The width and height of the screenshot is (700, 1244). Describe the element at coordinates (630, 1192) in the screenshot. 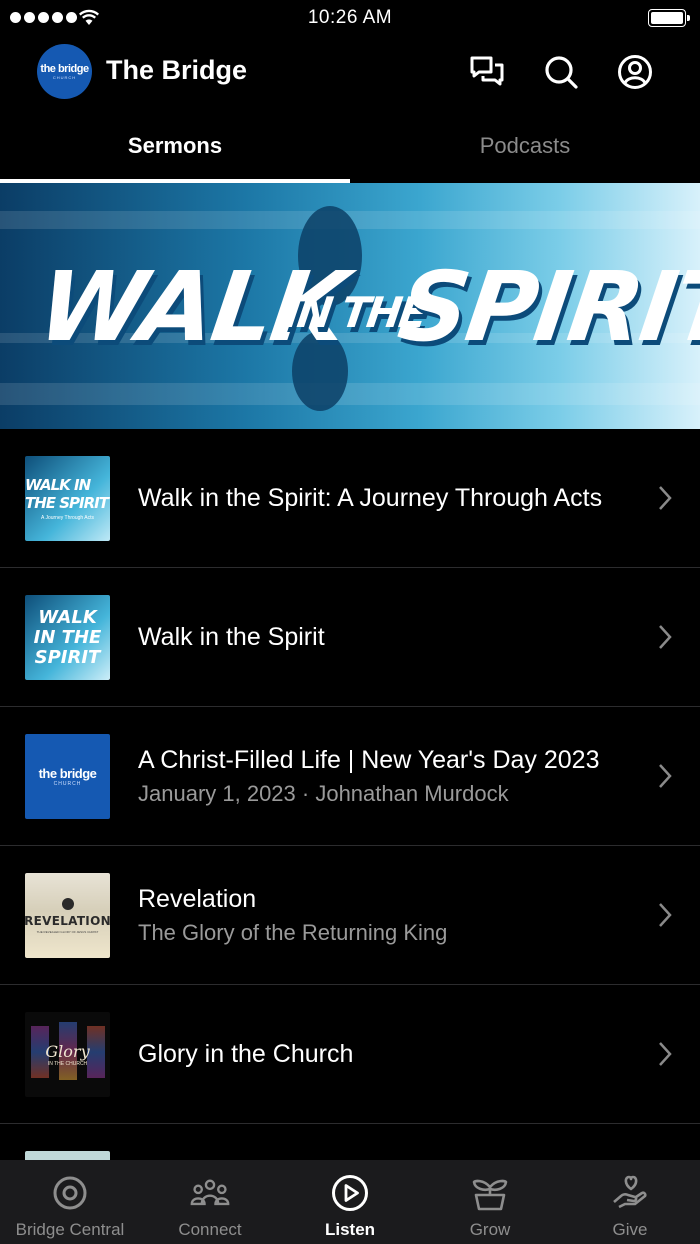

I see `heart-hand-icon` at that location.